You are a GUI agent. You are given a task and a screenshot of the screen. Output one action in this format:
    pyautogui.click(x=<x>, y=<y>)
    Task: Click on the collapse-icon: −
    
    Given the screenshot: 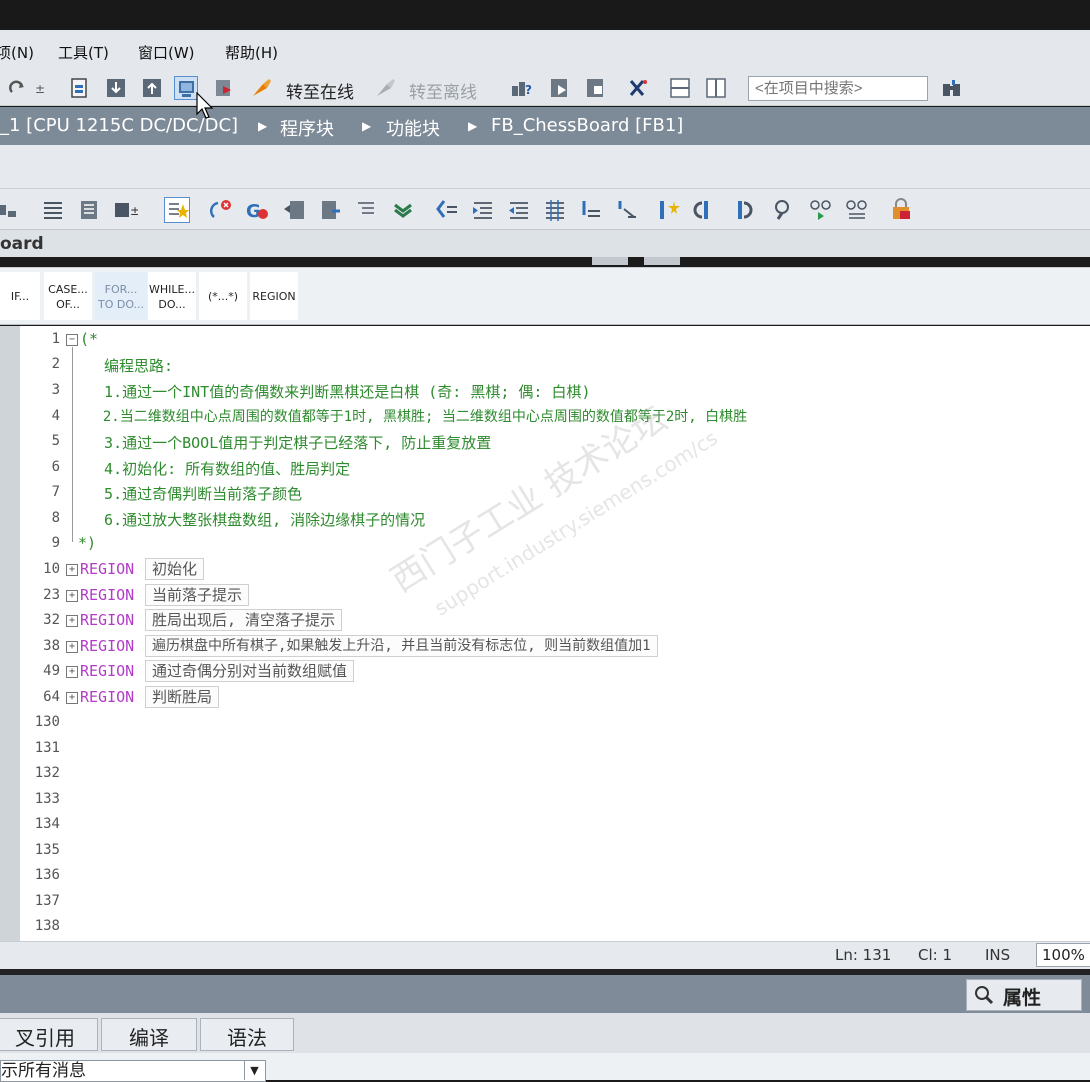 What is the action you would take?
    pyautogui.click(x=72, y=340)
    